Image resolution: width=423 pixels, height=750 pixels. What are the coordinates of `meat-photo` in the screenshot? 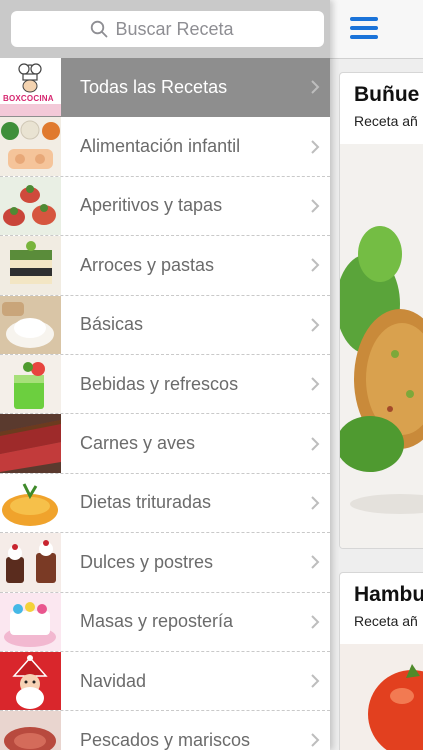 It's located at (30, 443).